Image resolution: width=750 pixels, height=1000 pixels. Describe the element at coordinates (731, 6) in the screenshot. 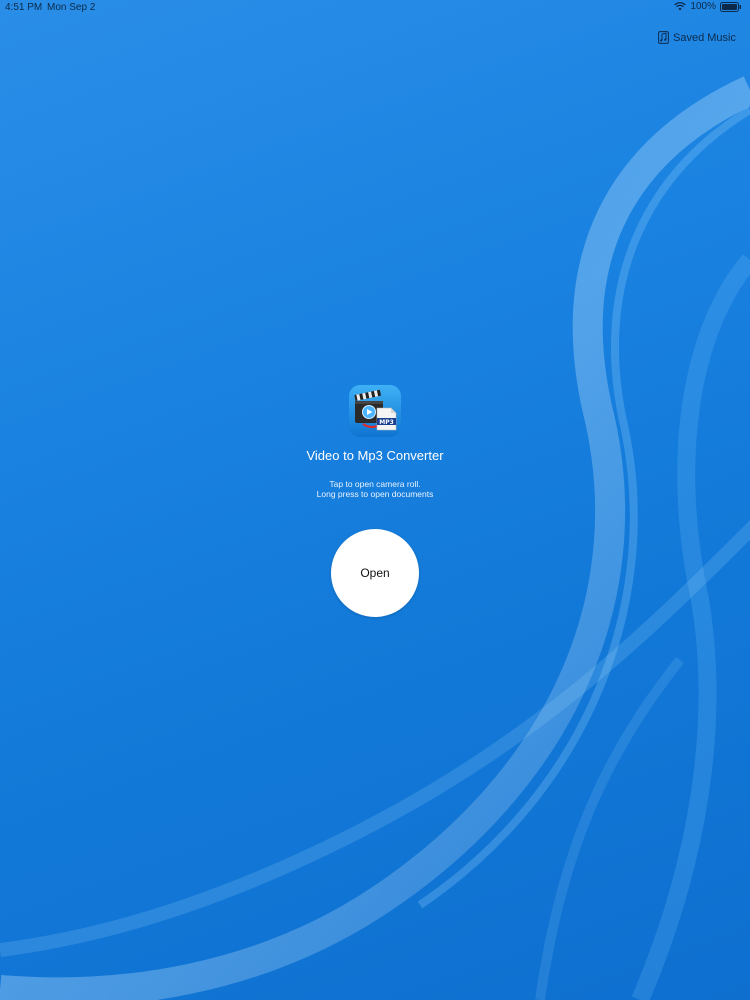

I see `battery-icon` at that location.